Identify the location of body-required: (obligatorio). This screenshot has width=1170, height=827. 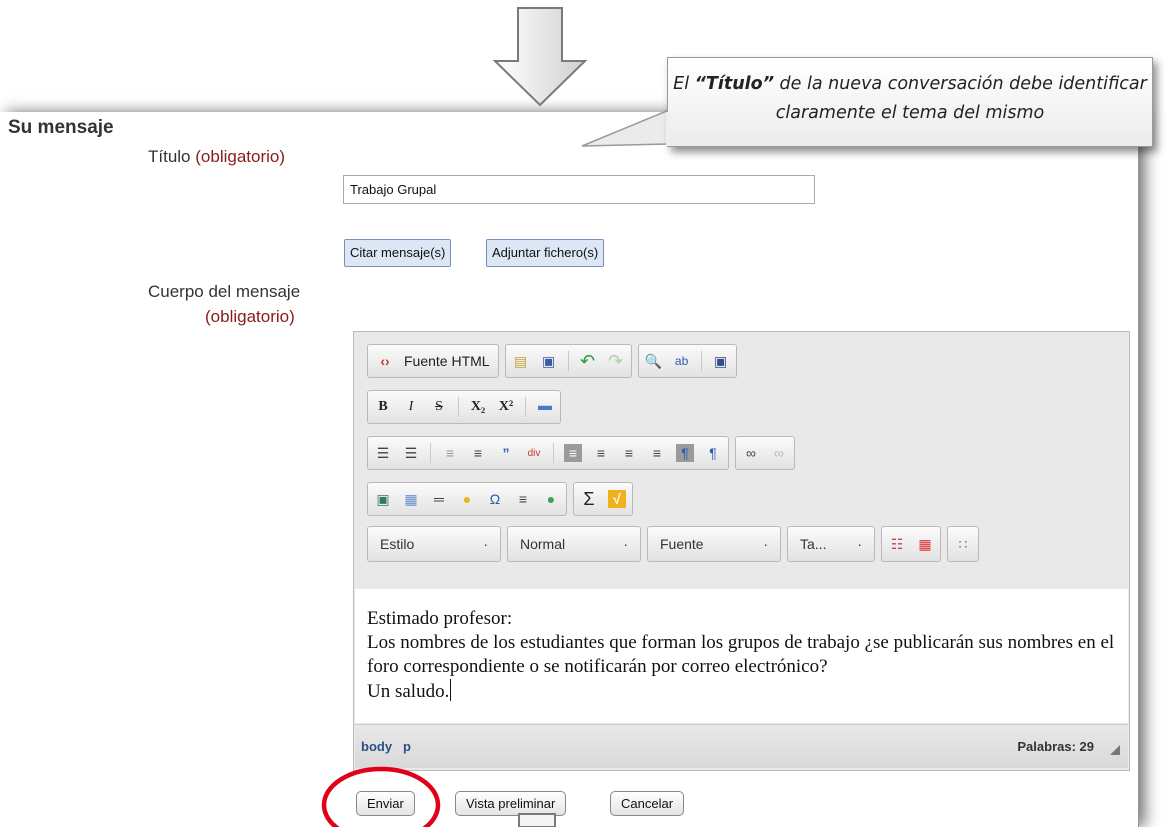
(250, 316).